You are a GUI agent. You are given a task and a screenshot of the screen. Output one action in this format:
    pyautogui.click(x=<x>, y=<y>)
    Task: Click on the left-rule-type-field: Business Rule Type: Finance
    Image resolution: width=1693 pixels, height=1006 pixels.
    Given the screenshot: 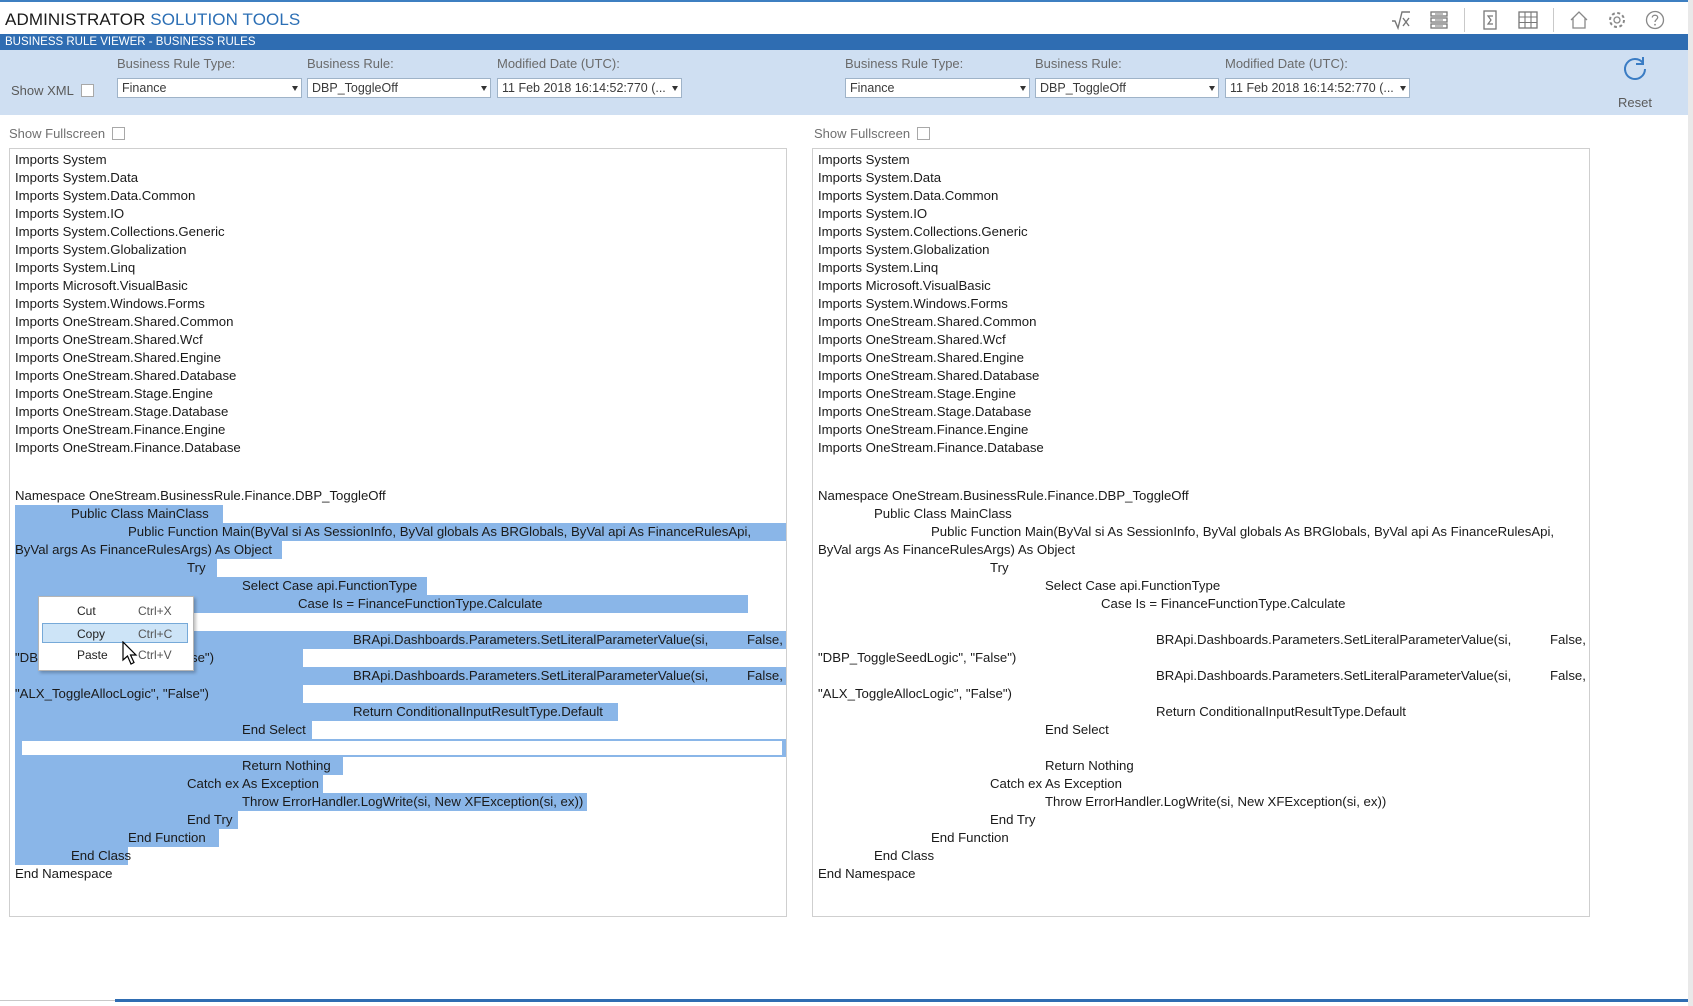 What is the action you would take?
    pyautogui.click(x=209, y=77)
    